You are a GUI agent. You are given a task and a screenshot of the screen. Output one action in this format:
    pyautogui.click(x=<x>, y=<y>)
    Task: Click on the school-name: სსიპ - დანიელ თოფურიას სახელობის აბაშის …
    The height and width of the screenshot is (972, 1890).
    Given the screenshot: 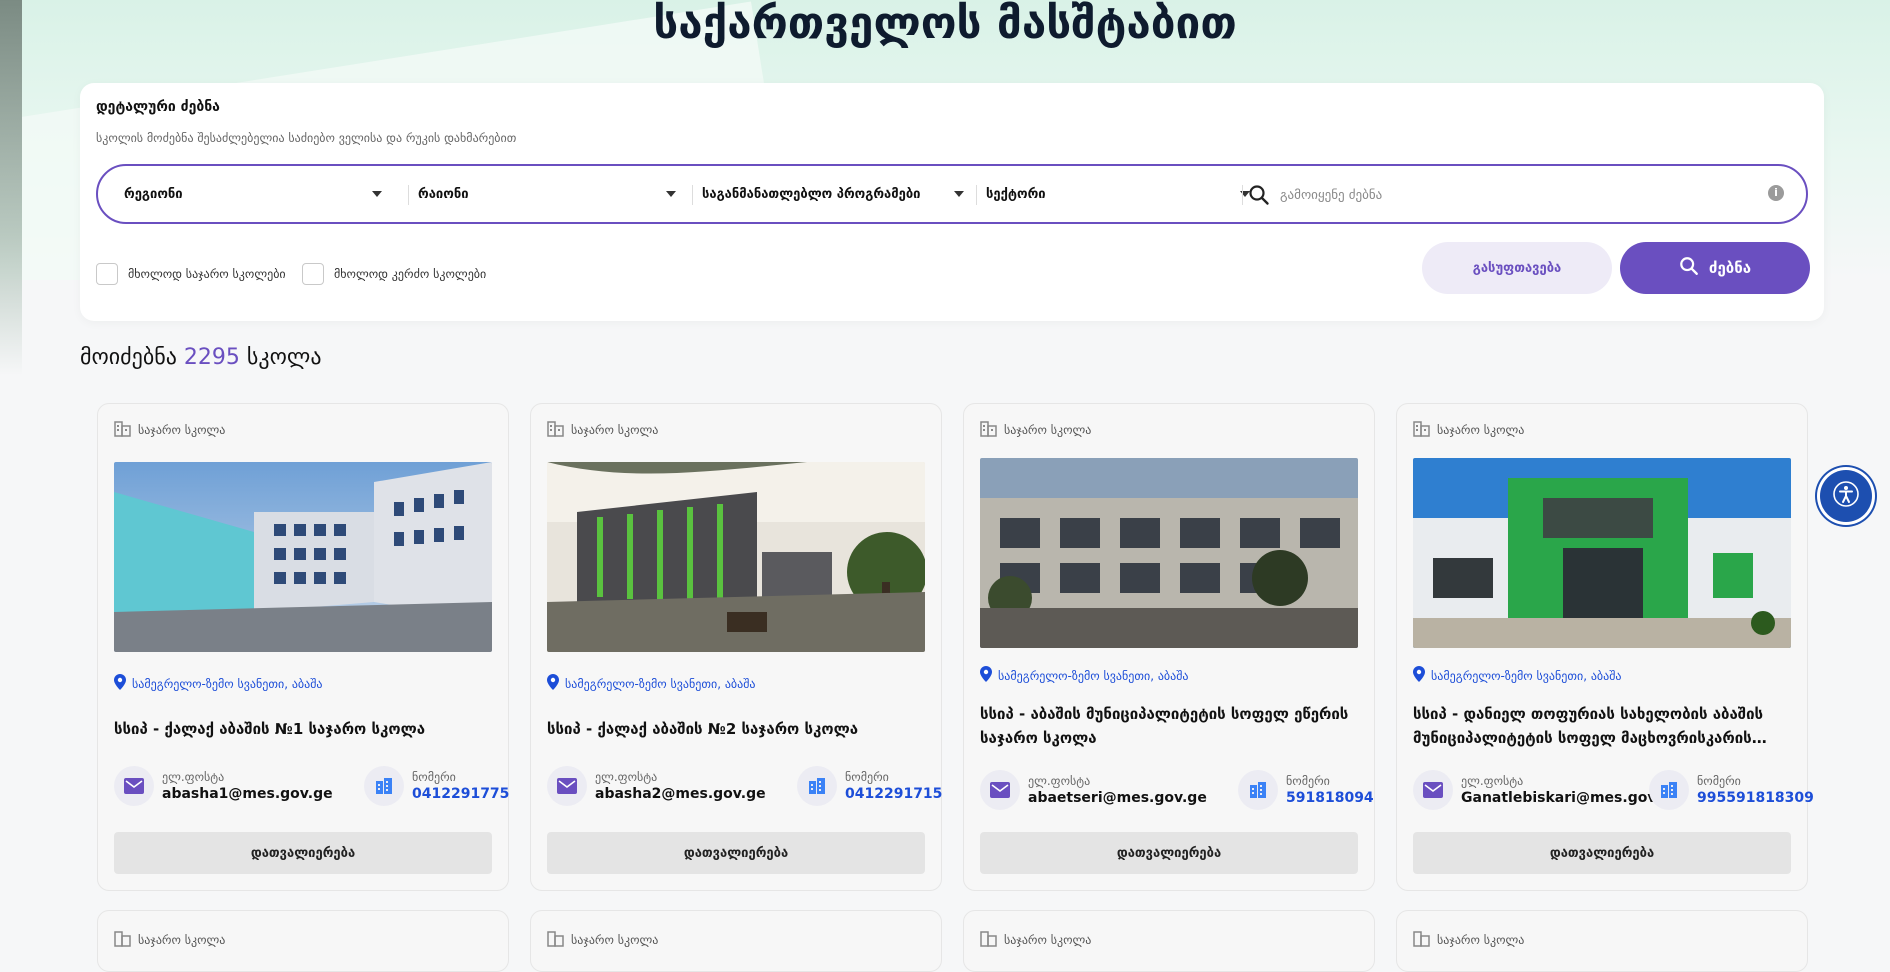 What is the action you would take?
    pyautogui.click(x=1602, y=726)
    